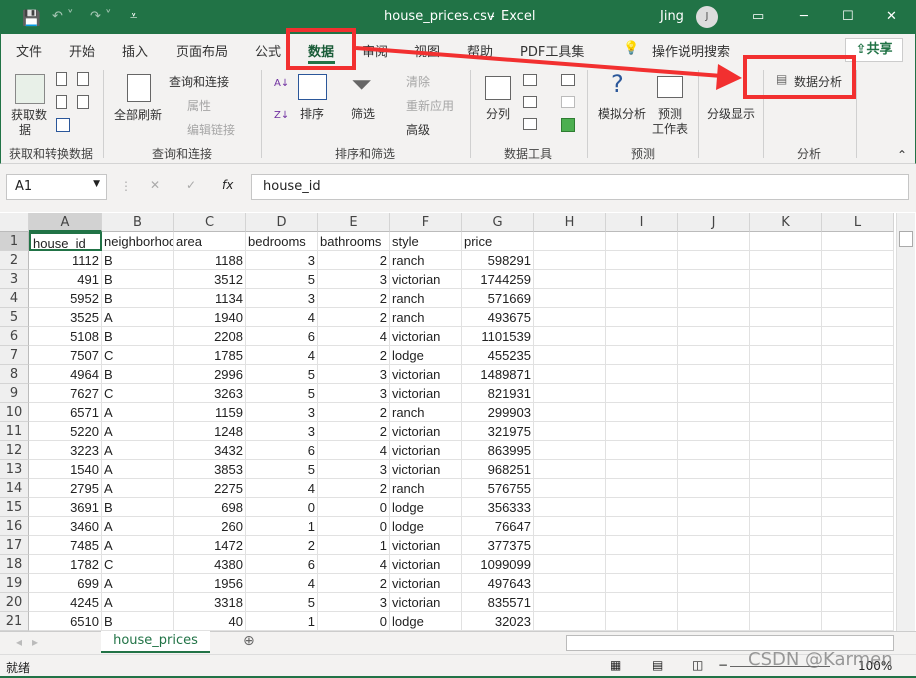 Image resolution: width=916 pixels, height=678 pixels. Describe the element at coordinates (548, 68) in the screenshot. I see `annotation-arrow` at that location.